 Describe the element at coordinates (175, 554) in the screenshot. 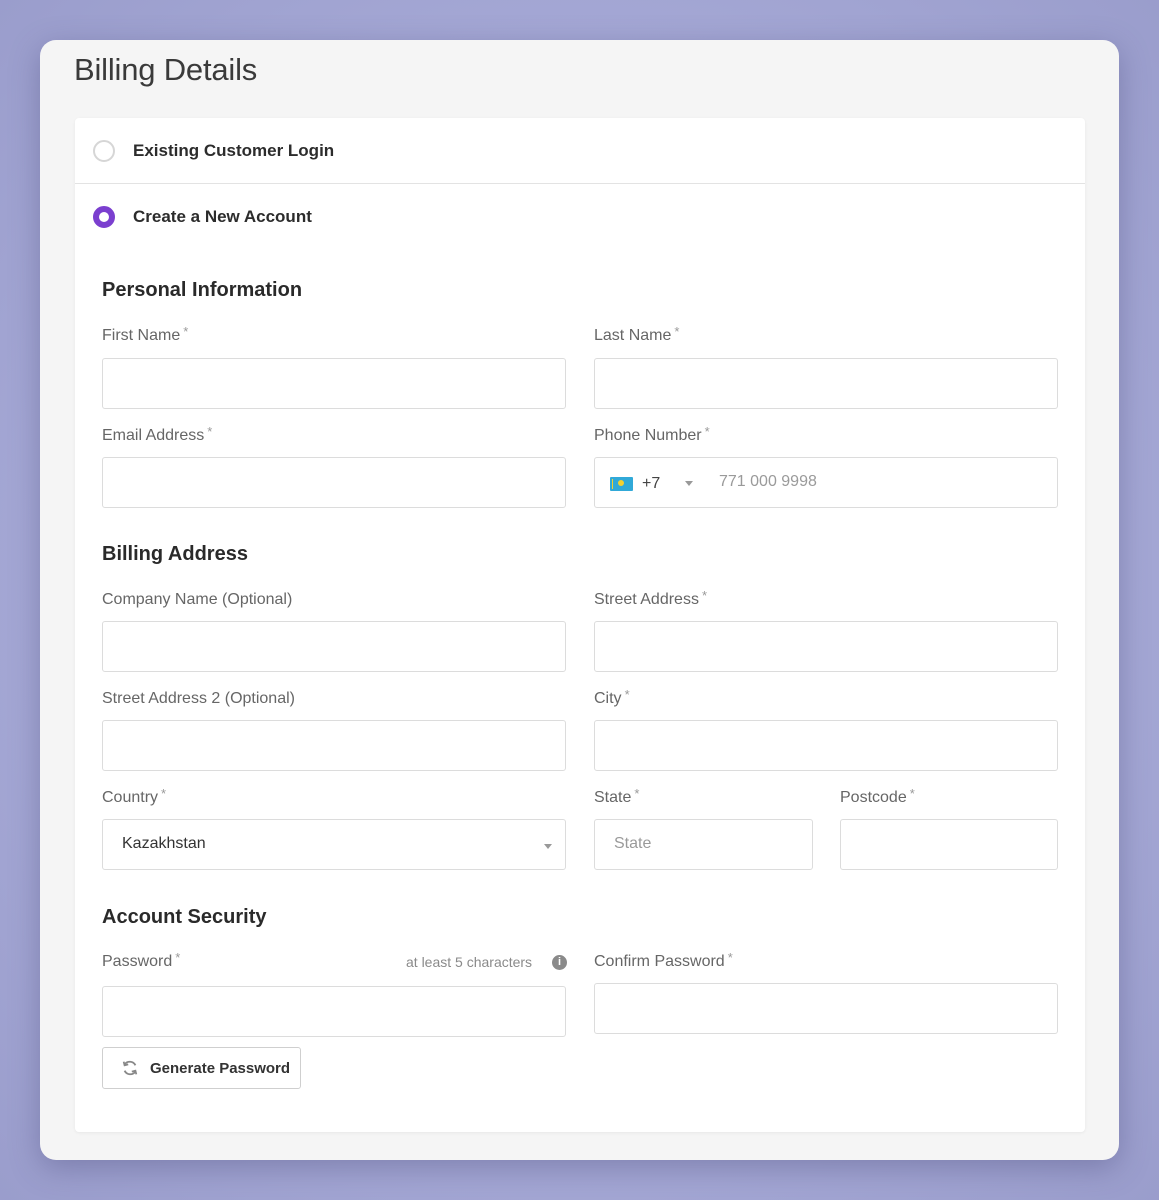

I see `section-billing-title: Billing Address` at that location.